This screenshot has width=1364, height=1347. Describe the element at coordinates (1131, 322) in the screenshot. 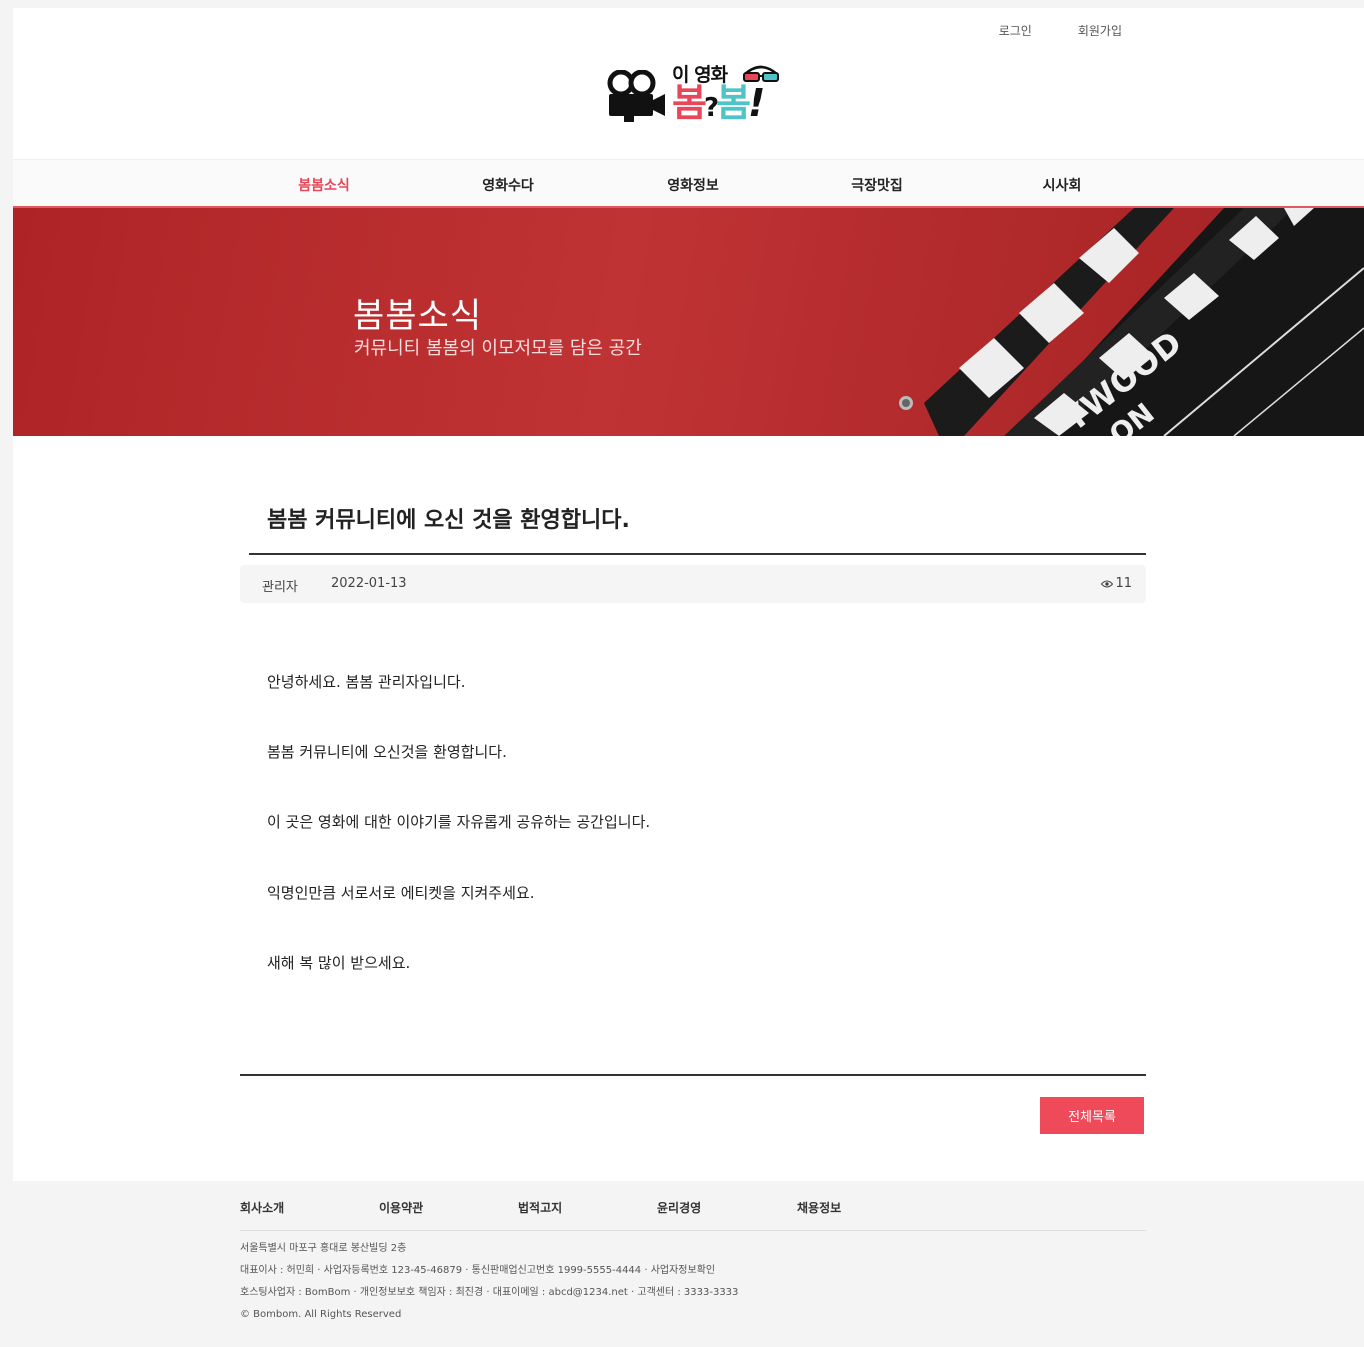

I see `clapperboard-icon: YWOOD ON` at that location.